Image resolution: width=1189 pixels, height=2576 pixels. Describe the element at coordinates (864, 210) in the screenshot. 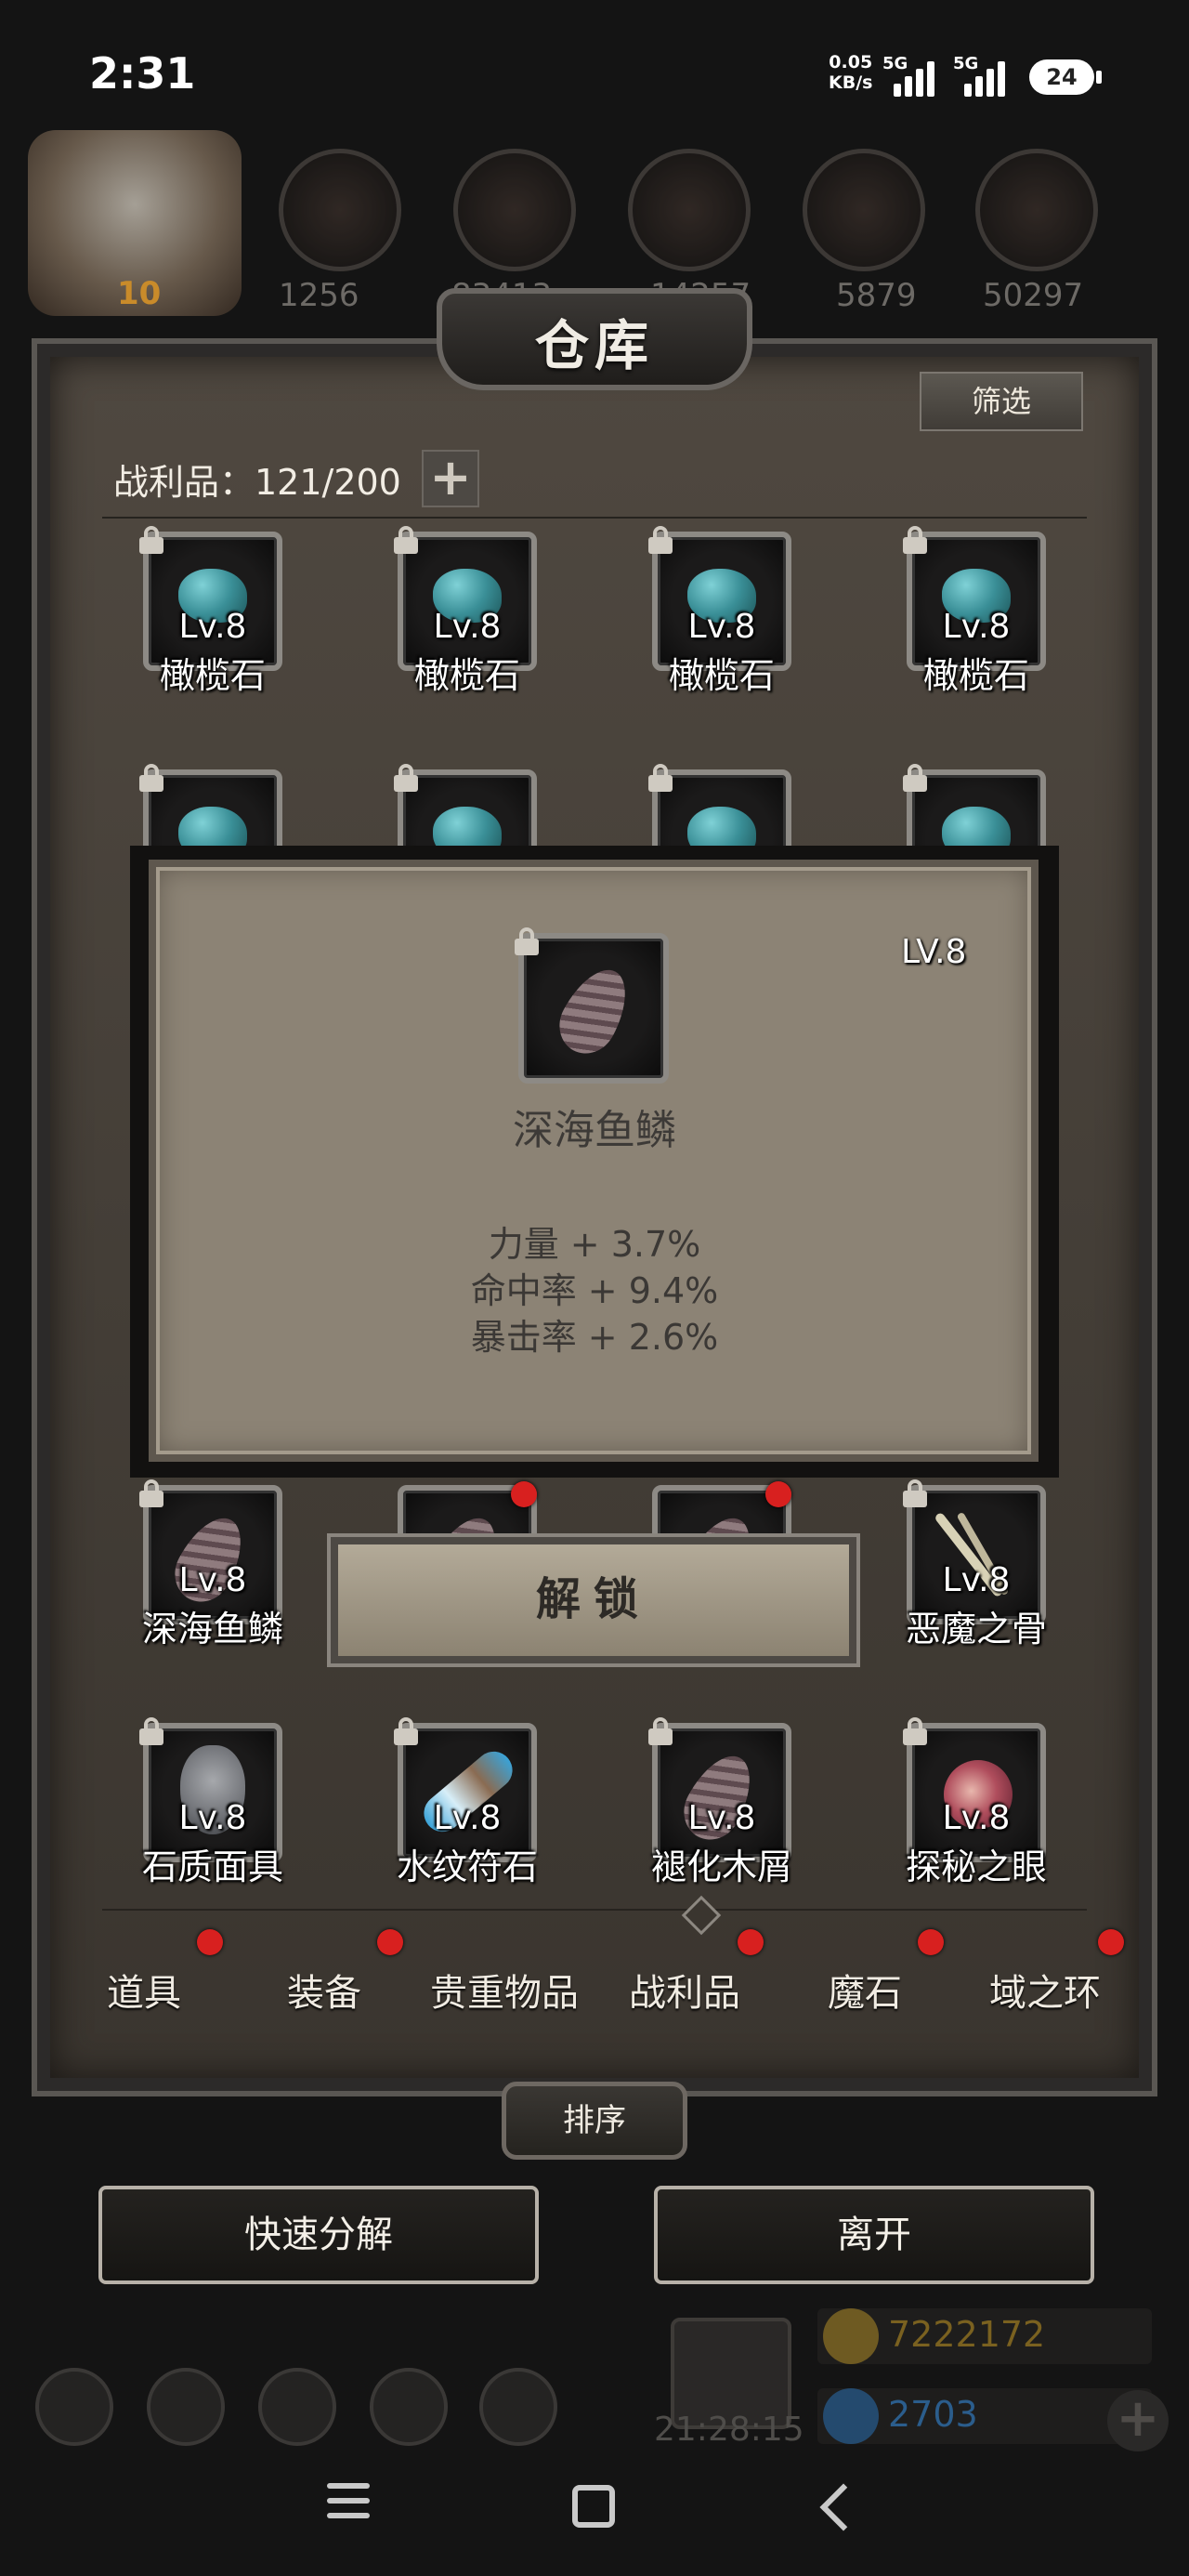

I see `crystal-resource-icon` at that location.